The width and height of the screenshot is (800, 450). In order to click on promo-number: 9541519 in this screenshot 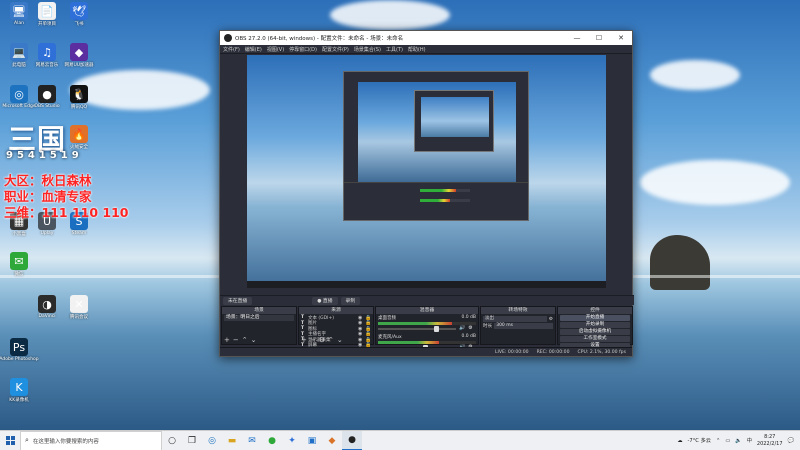, I will do `click(44, 155)`.